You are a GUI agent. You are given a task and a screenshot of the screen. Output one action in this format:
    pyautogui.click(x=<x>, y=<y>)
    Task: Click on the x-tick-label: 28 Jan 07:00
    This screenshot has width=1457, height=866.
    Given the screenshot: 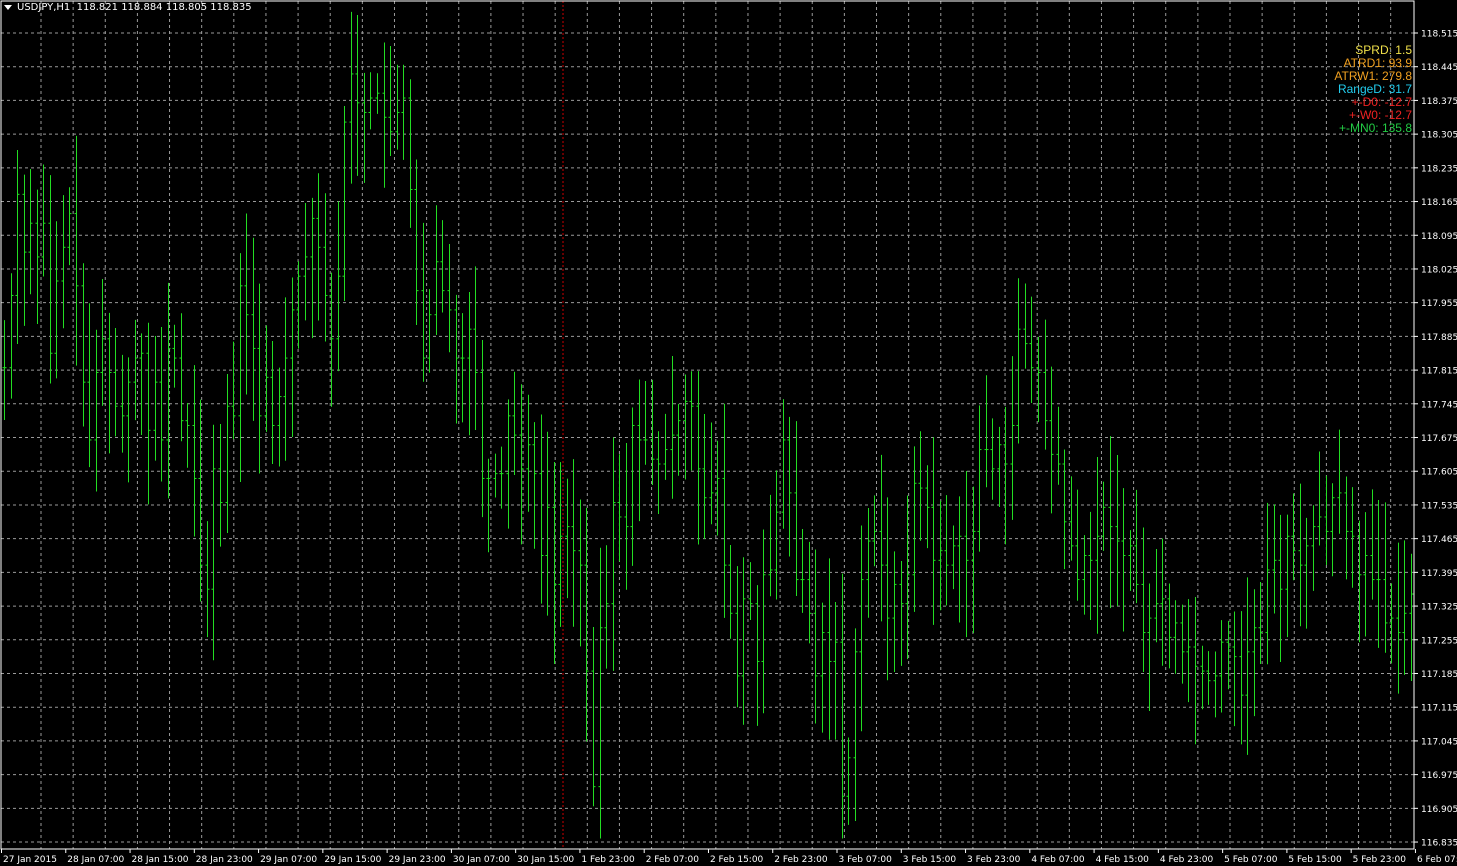 What is the action you would take?
    pyautogui.click(x=95, y=860)
    